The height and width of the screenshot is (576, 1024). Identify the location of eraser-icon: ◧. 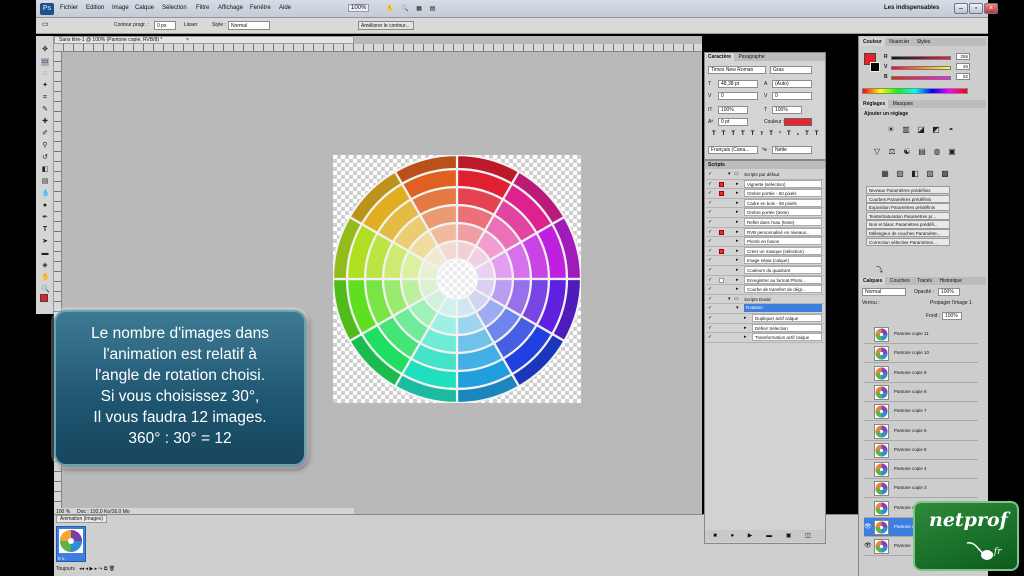
(45, 170).